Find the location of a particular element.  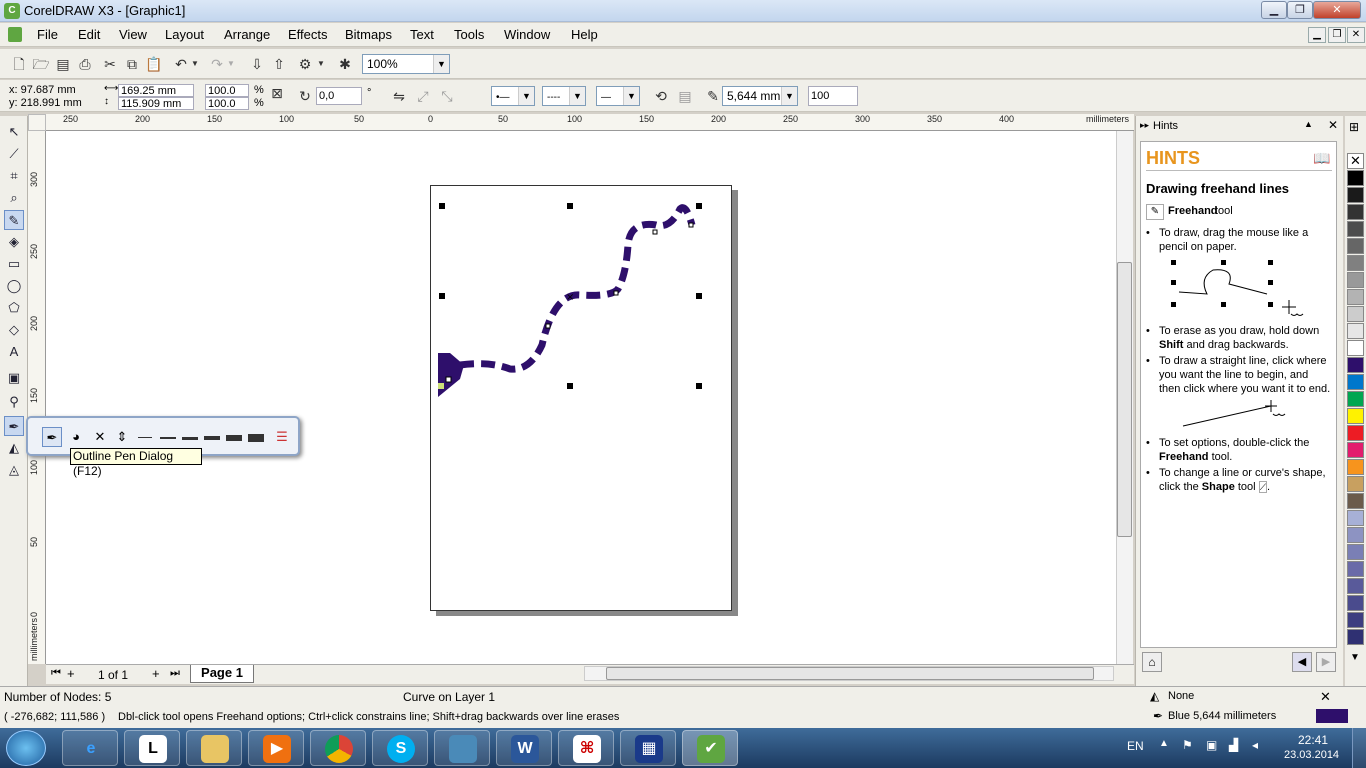

menu-tools: Tools is located at coordinates (469, 34).